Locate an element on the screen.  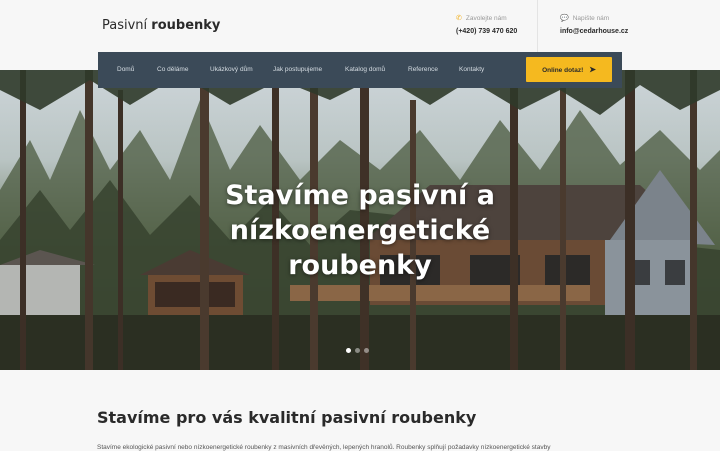
phone-label: Zavolejte nám is located at coordinates (486, 18).